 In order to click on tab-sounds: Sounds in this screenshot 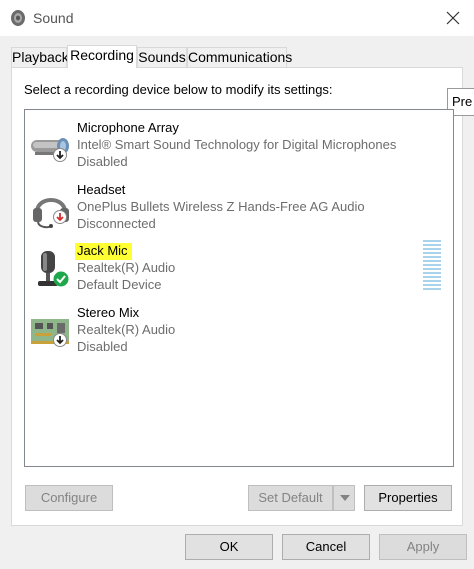, I will do `click(162, 57)`.